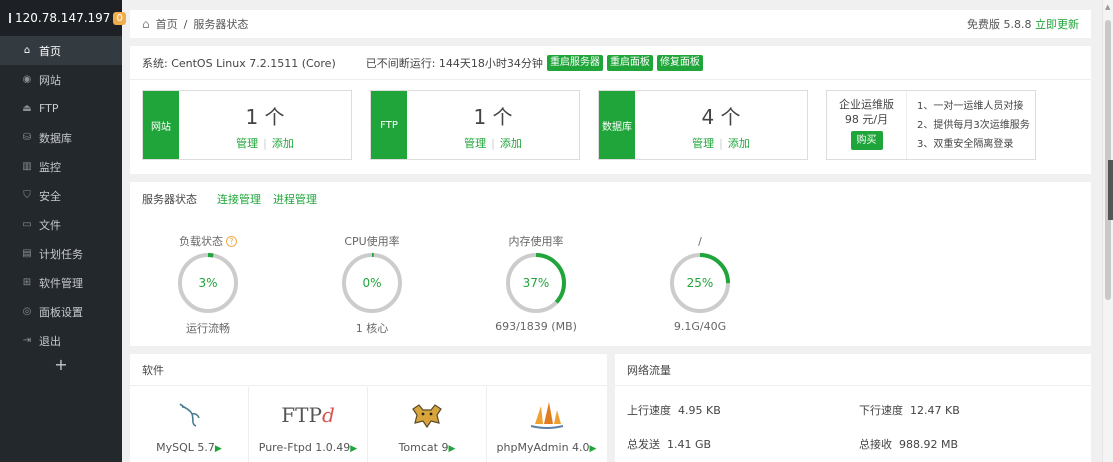  I want to click on gauge-title-text: 负载状态, so click(201, 241).